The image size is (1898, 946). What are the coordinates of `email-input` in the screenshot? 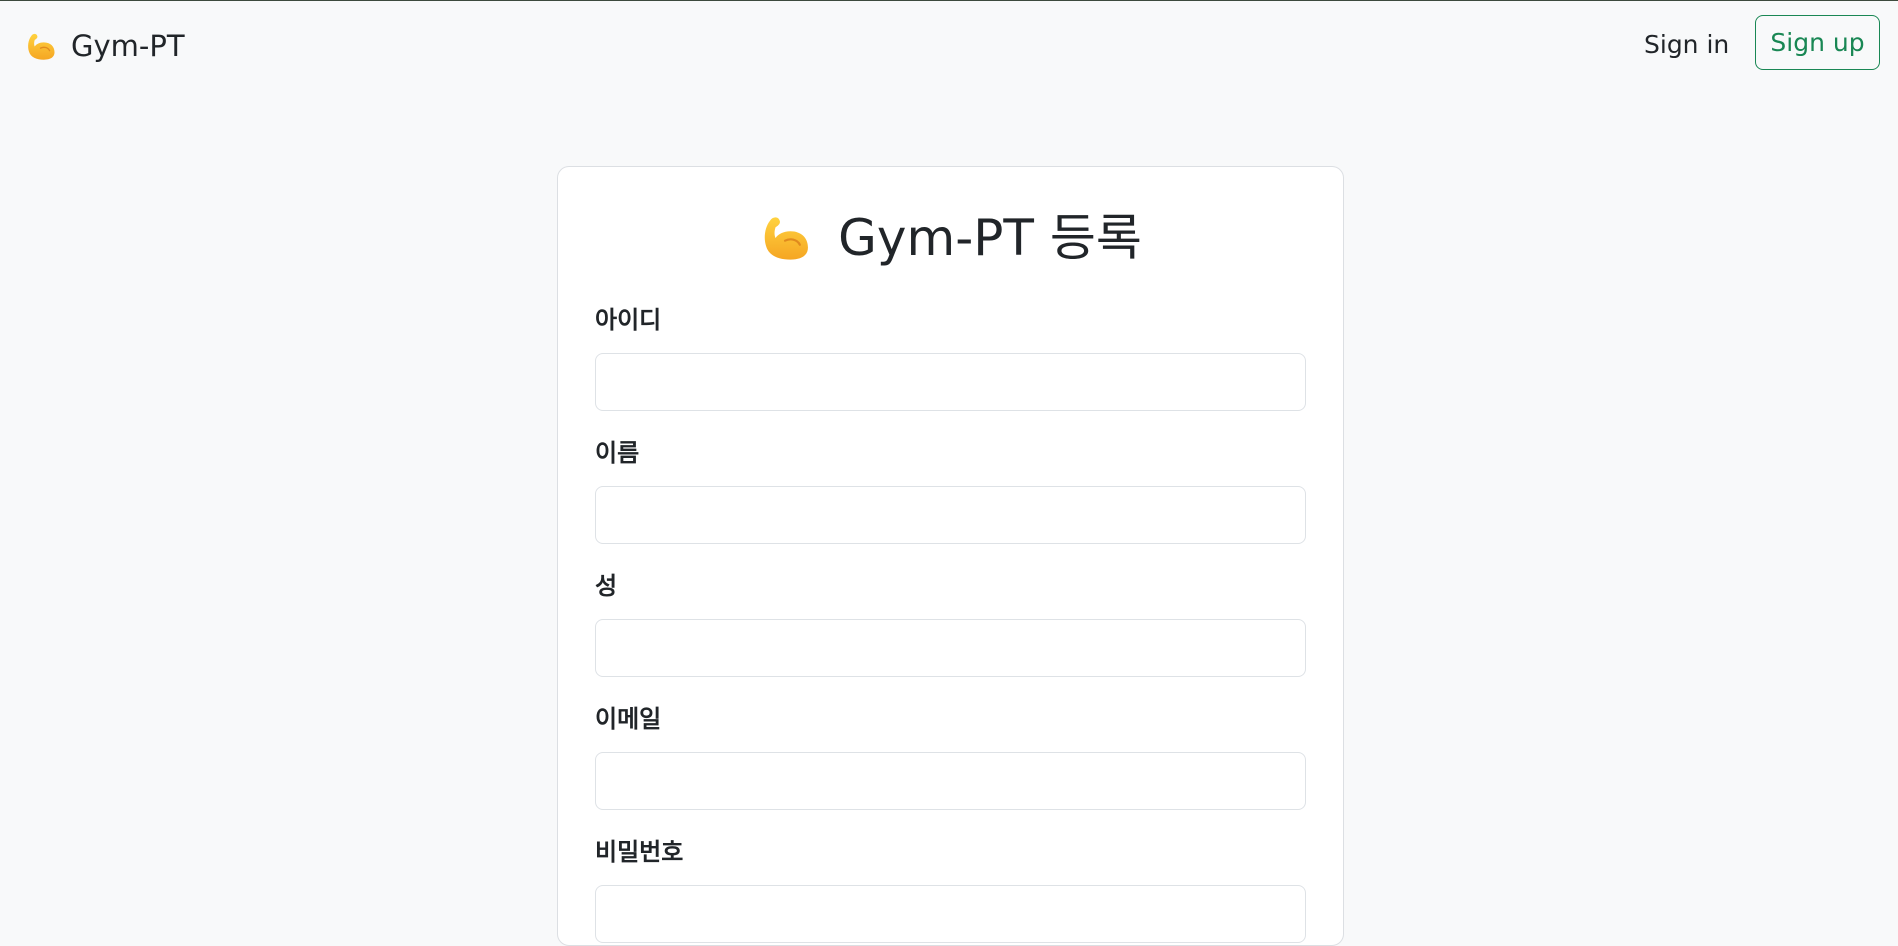 It's located at (950, 781).